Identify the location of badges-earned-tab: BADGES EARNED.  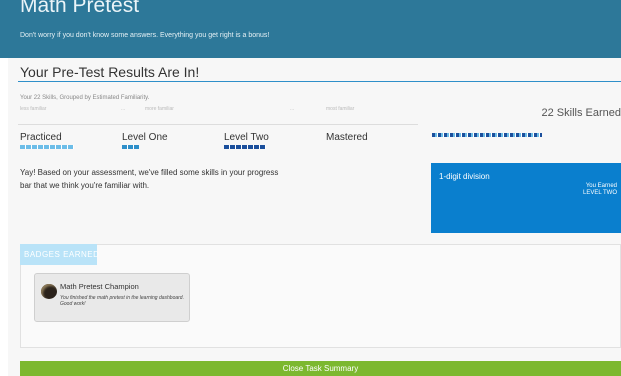
(59, 254).